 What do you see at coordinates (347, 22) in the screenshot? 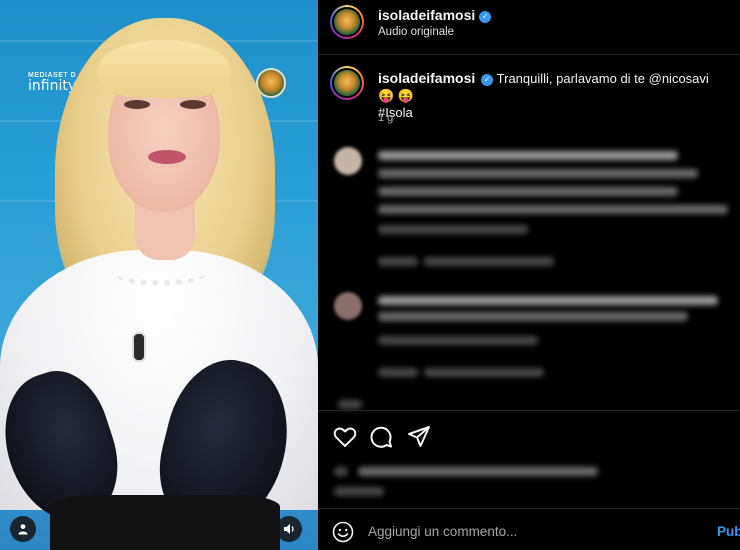
I see `profile-avatar-icon` at bounding box center [347, 22].